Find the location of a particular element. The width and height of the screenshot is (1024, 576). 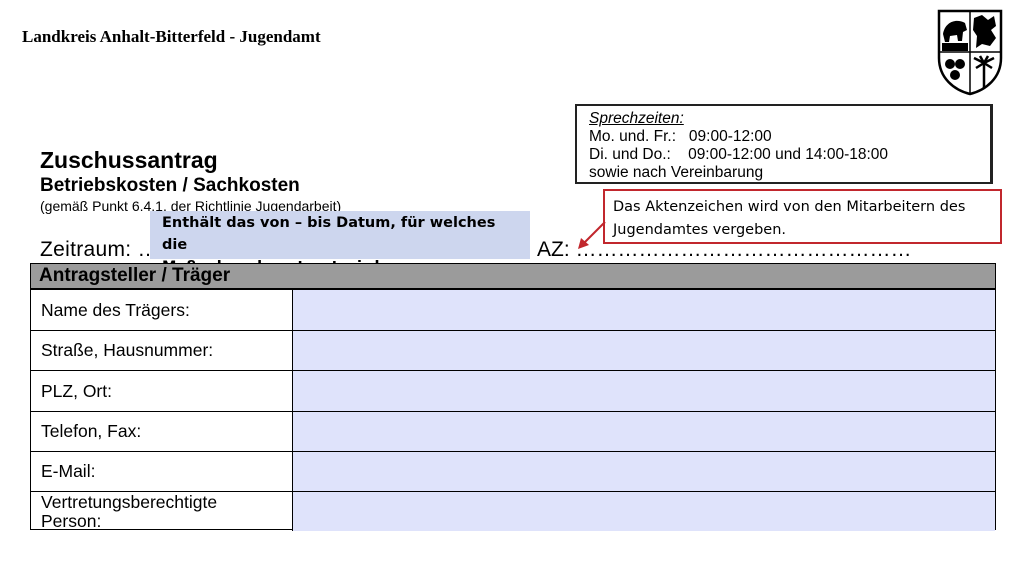

az-callout-line: Jugendamtes vergeben. is located at coordinates (700, 230).